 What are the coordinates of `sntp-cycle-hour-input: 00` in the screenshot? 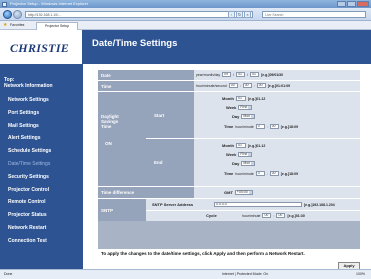 It's located at (267, 215).